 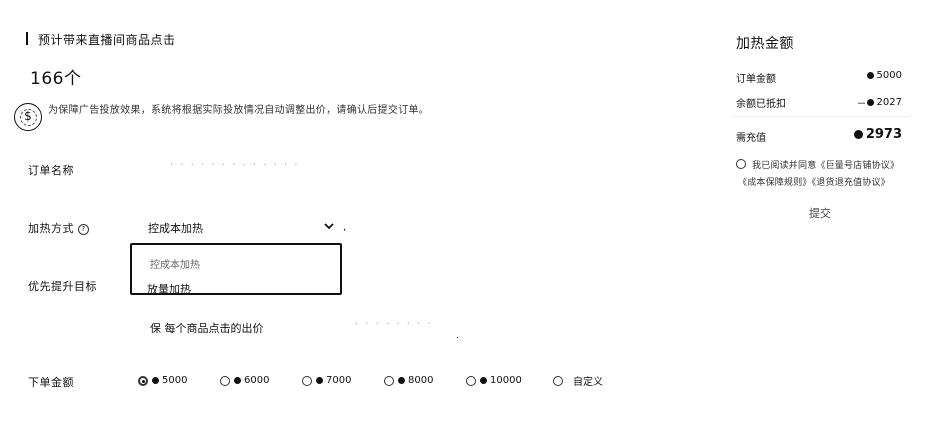 I want to click on summary-title: 加热金额, so click(x=765, y=44).